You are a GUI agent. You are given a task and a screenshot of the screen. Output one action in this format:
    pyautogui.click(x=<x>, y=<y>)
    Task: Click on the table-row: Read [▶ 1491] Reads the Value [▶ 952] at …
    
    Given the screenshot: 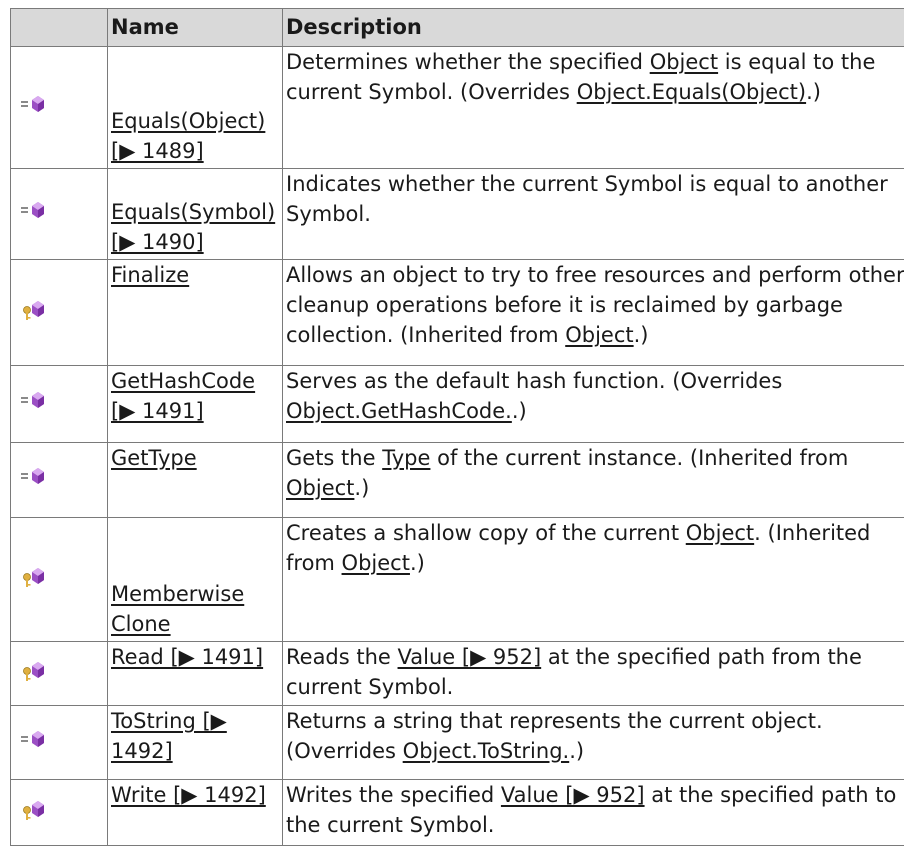 What is the action you would take?
    pyautogui.click(x=457, y=673)
    